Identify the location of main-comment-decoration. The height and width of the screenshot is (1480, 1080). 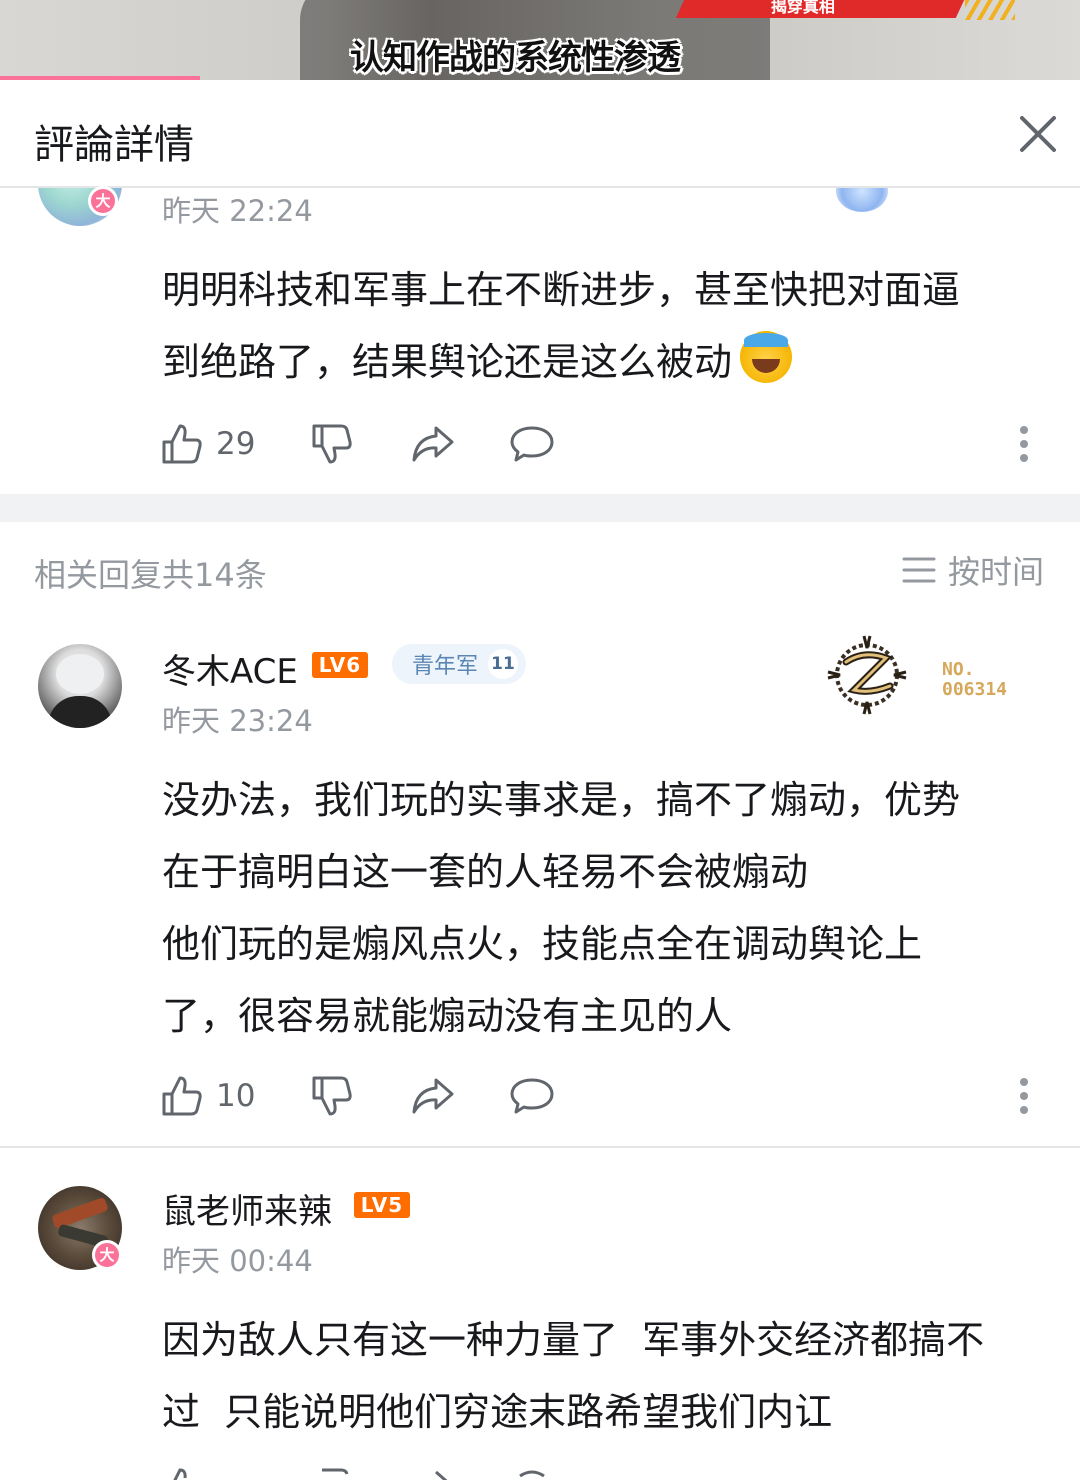
(862, 202).